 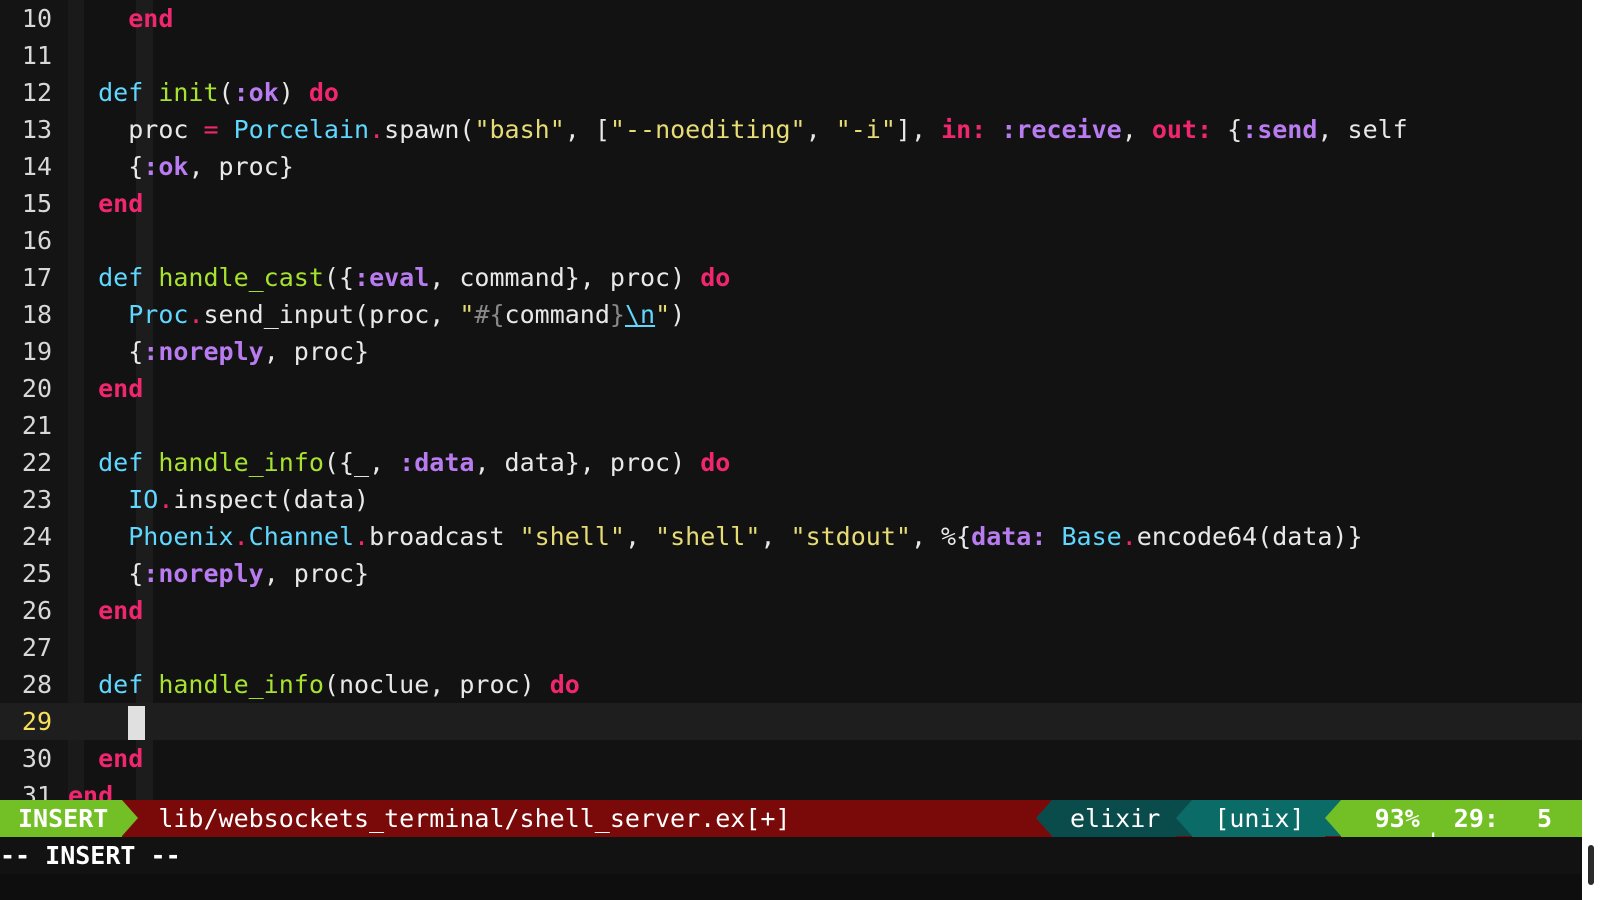 What do you see at coordinates (34, 314) in the screenshot?
I see `line-number: 18` at bounding box center [34, 314].